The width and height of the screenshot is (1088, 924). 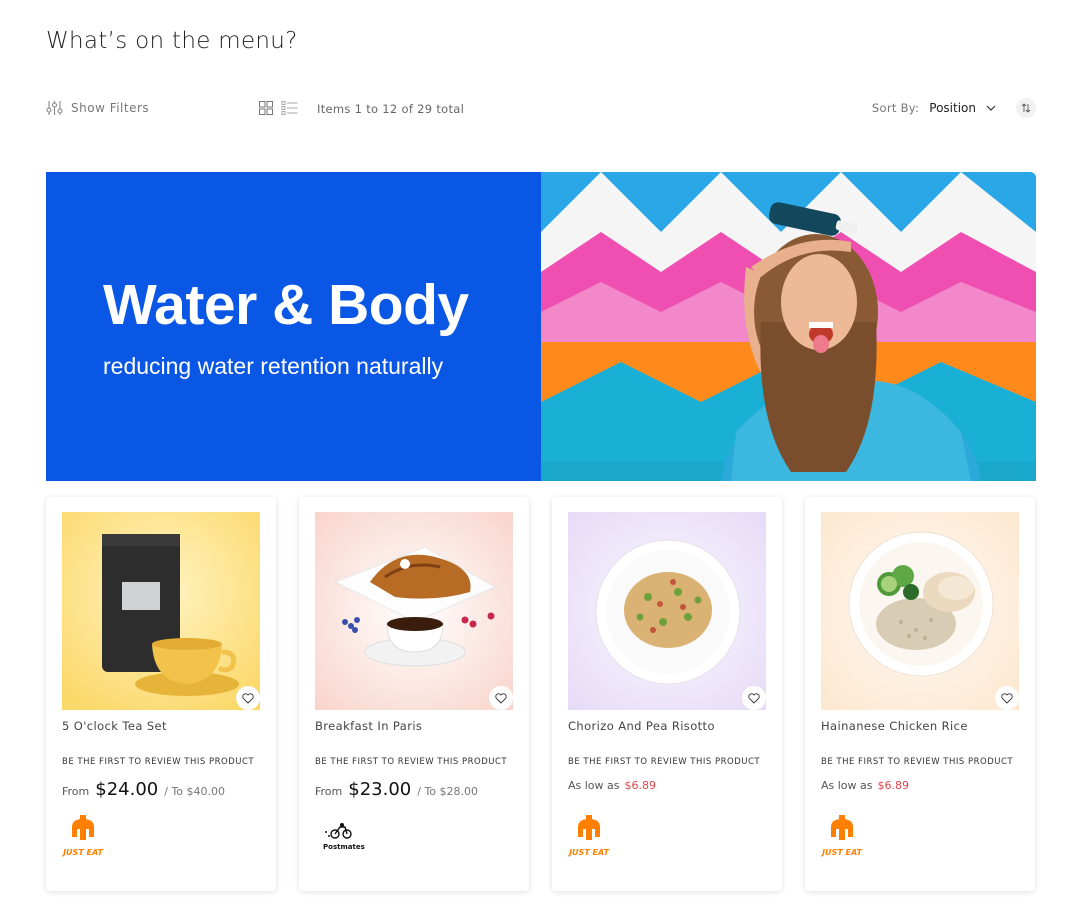 I want to click on sort-select: Position, so click(x=962, y=108).